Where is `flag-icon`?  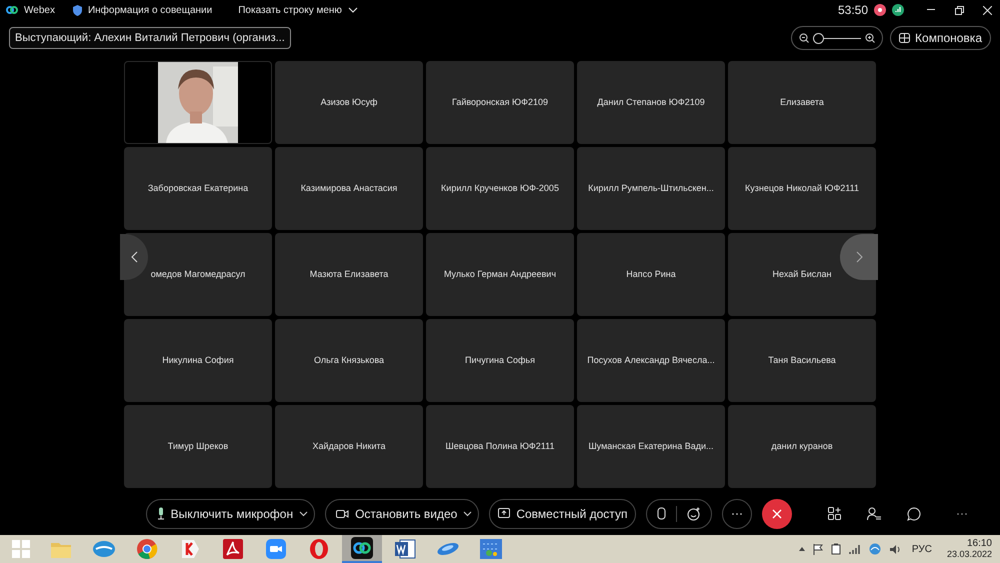
flag-icon is located at coordinates (817, 549).